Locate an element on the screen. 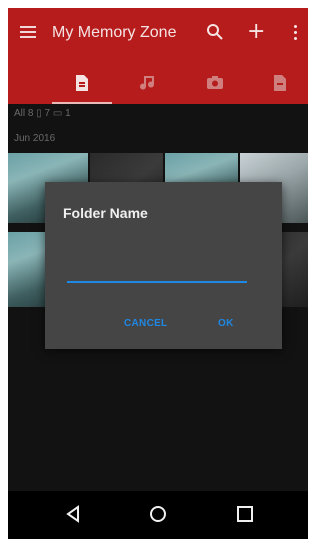  recents-icon is located at coordinates (245, 516).